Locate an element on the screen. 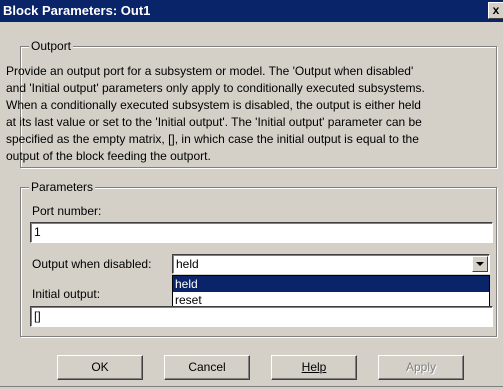  initial-output-label: Initial output: is located at coordinates (66, 294).